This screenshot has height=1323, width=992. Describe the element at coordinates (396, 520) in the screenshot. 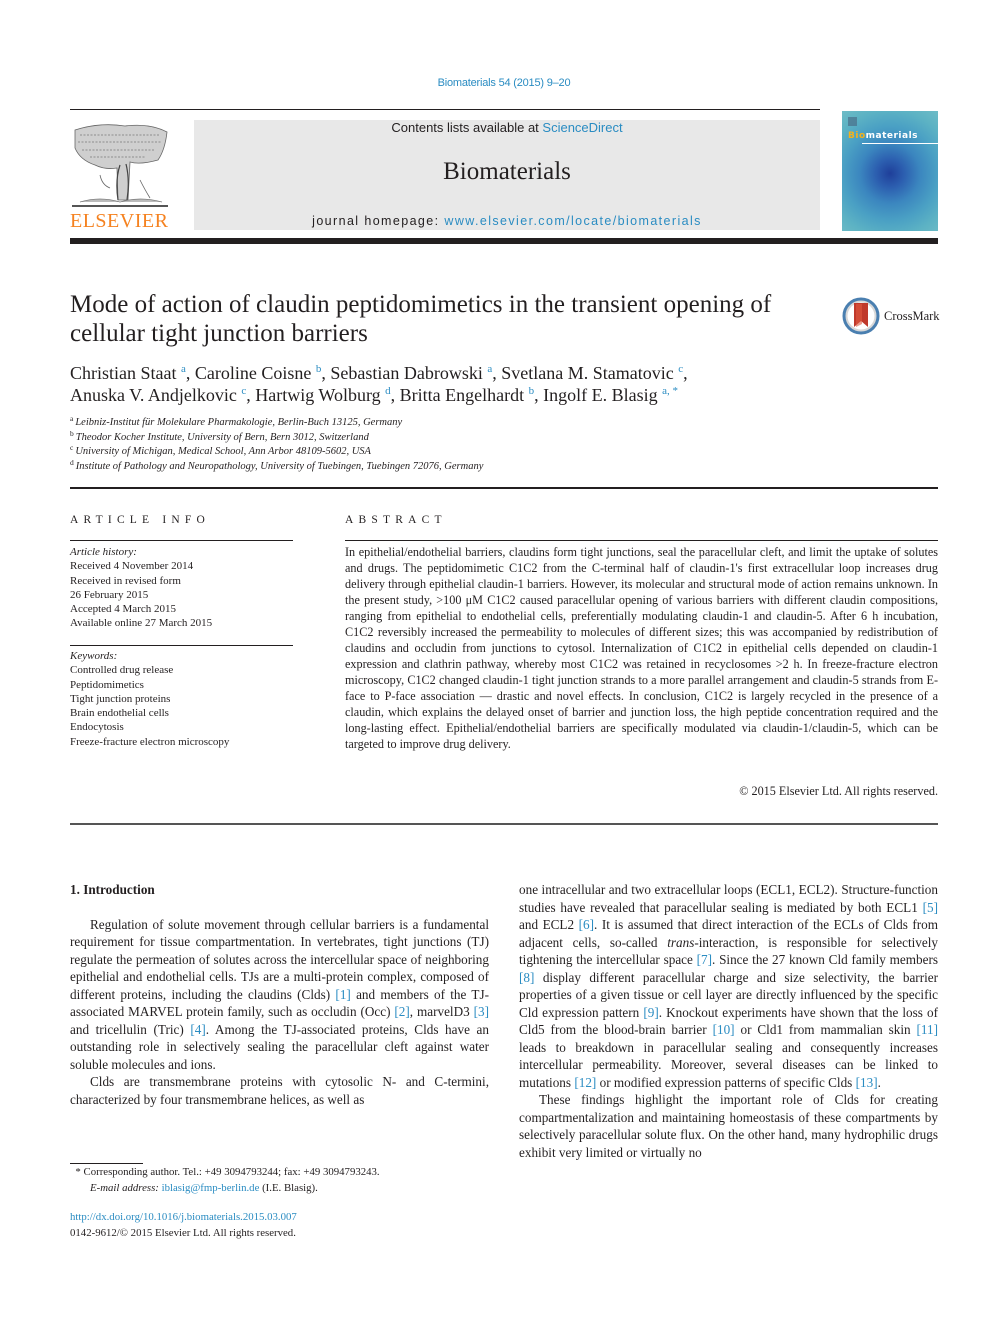

I see `abstract-heading: ABSTRACT` at that location.